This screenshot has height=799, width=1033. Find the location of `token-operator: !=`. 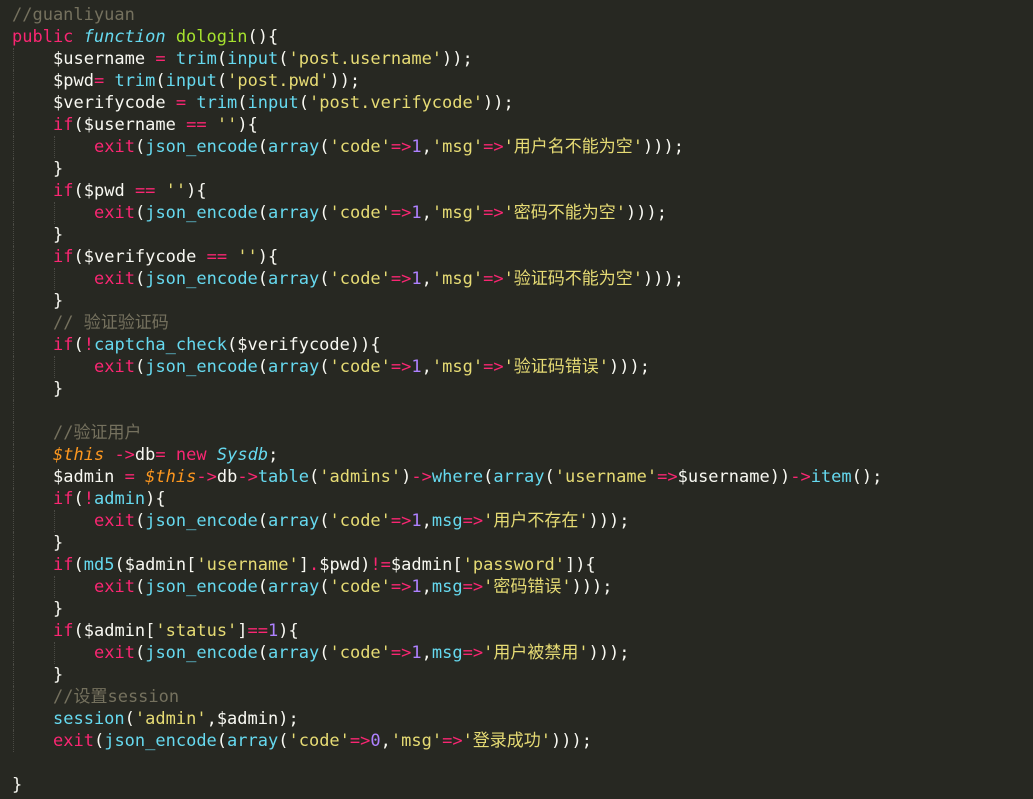

token-operator: != is located at coordinates (380, 565).